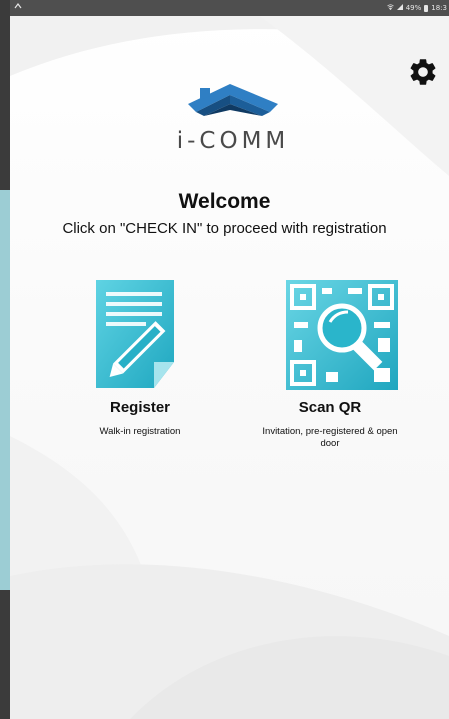 This screenshot has height=719, width=449. I want to click on app-logo: i-COMM, so click(233, 122).